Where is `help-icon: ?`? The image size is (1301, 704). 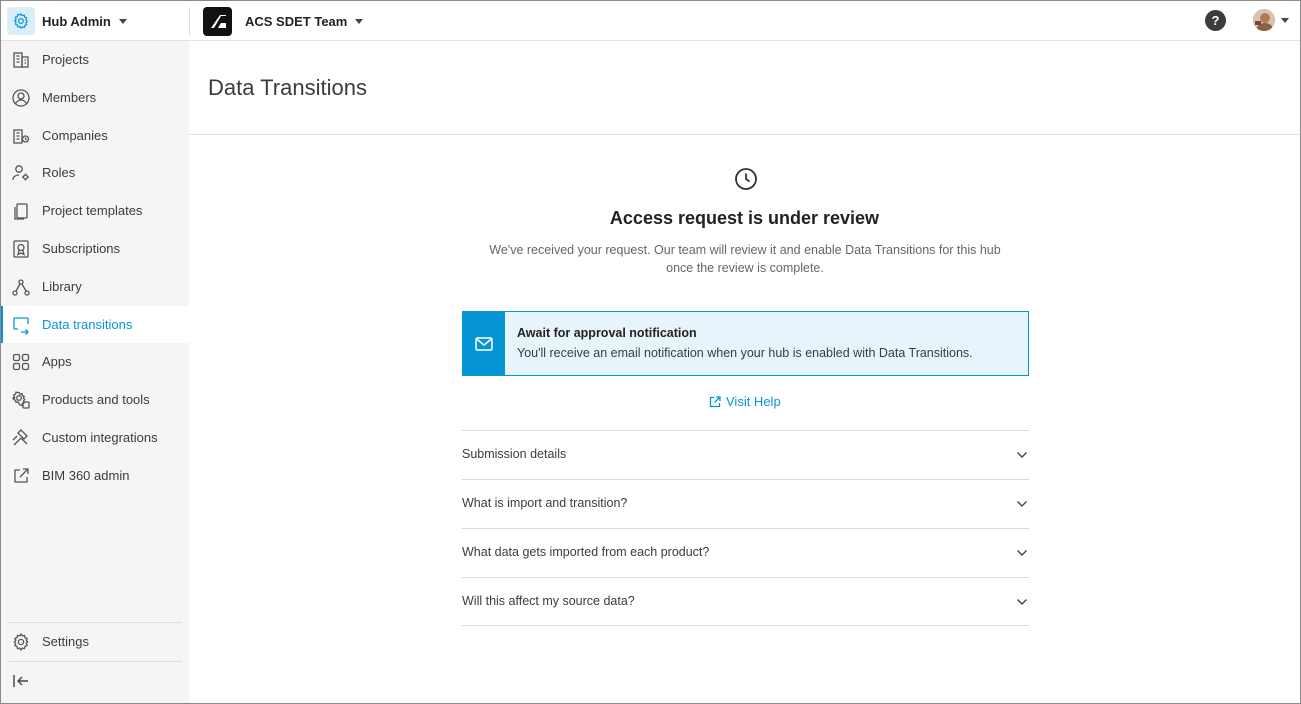
help-icon: ? is located at coordinates (1215, 20).